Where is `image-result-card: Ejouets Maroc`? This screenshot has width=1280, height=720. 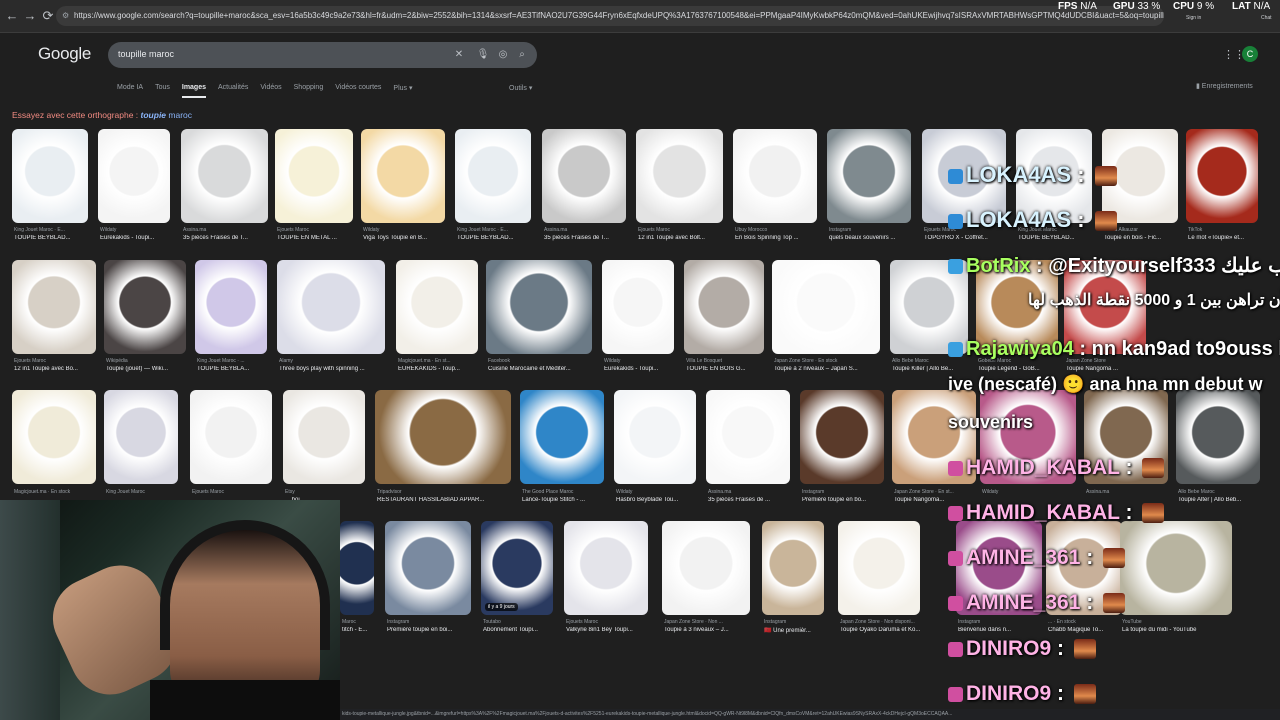
image-result-card: Ejouets Maroc is located at coordinates (231, 448).